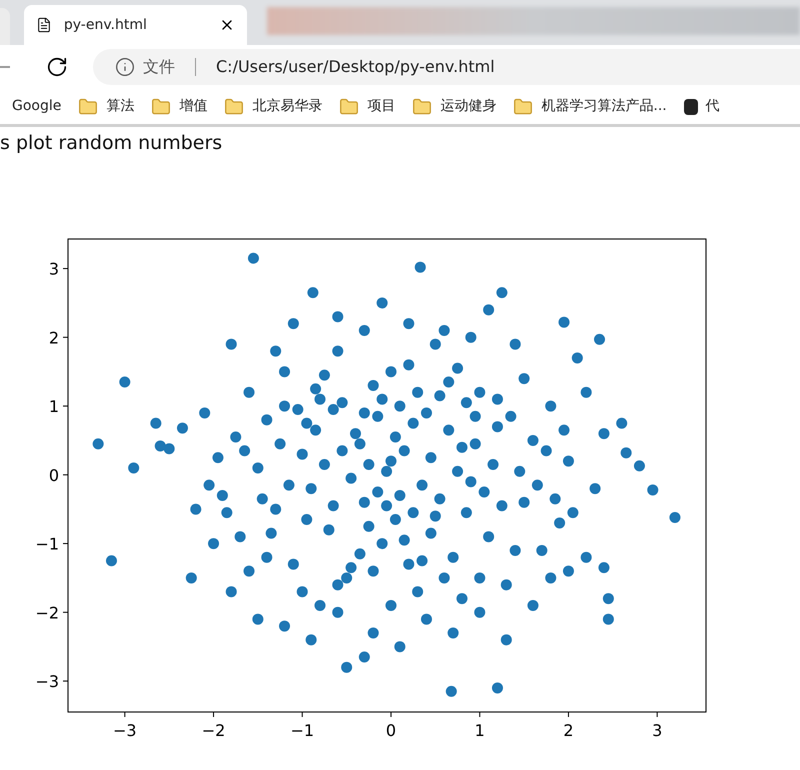  What do you see at coordinates (125, 730) in the screenshot?
I see `x-tick-label: −3` at bounding box center [125, 730].